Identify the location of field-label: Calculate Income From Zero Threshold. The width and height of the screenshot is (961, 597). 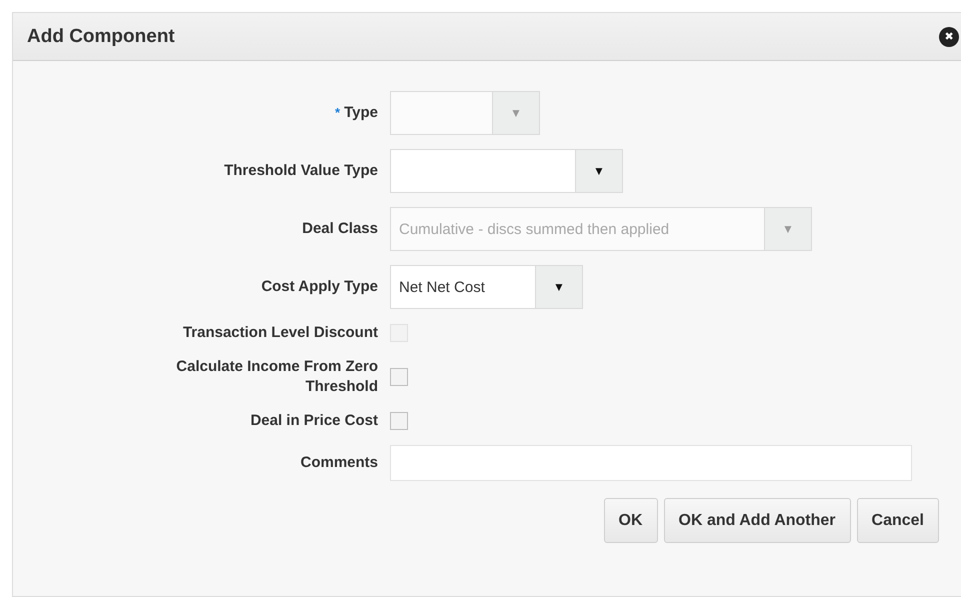
(276, 377).